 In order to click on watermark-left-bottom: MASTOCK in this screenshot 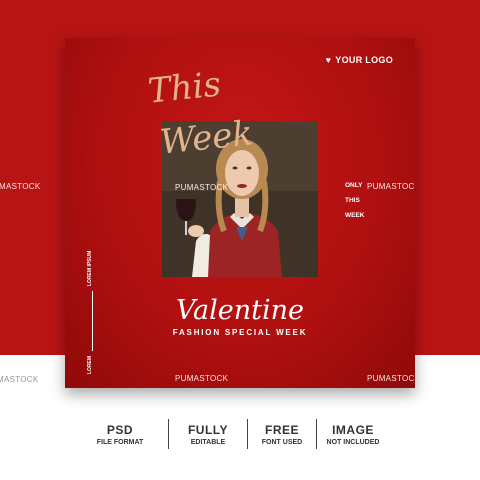, I will do `click(19, 379)`.